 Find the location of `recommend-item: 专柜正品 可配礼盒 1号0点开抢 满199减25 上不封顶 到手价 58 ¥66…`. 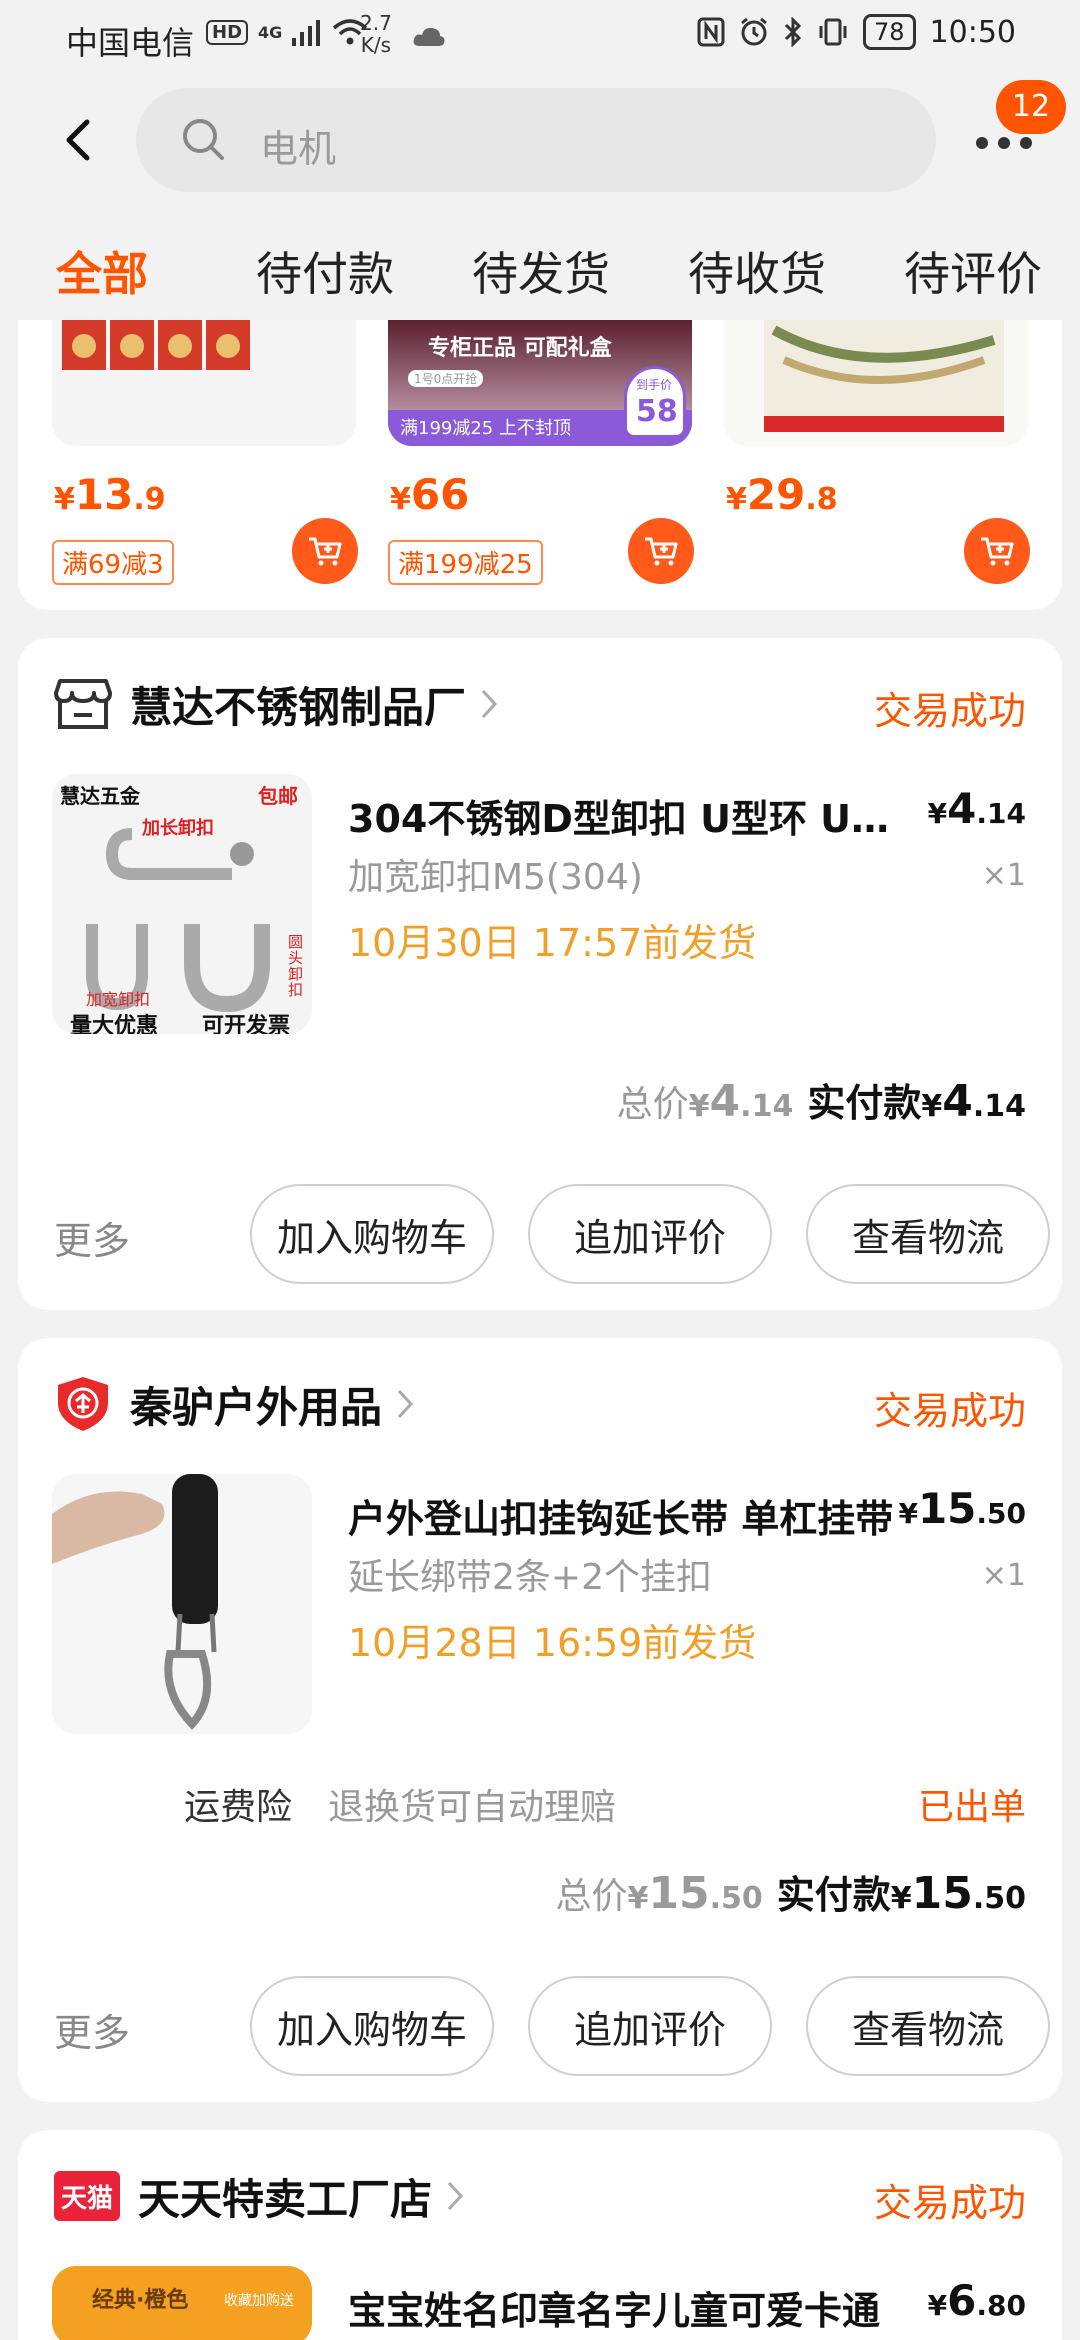

recommend-item: 专柜正品 可配礼盒 1号0点开抢 满199减25 上不封顶 到手价 58 ¥66… is located at coordinates (541, 465).